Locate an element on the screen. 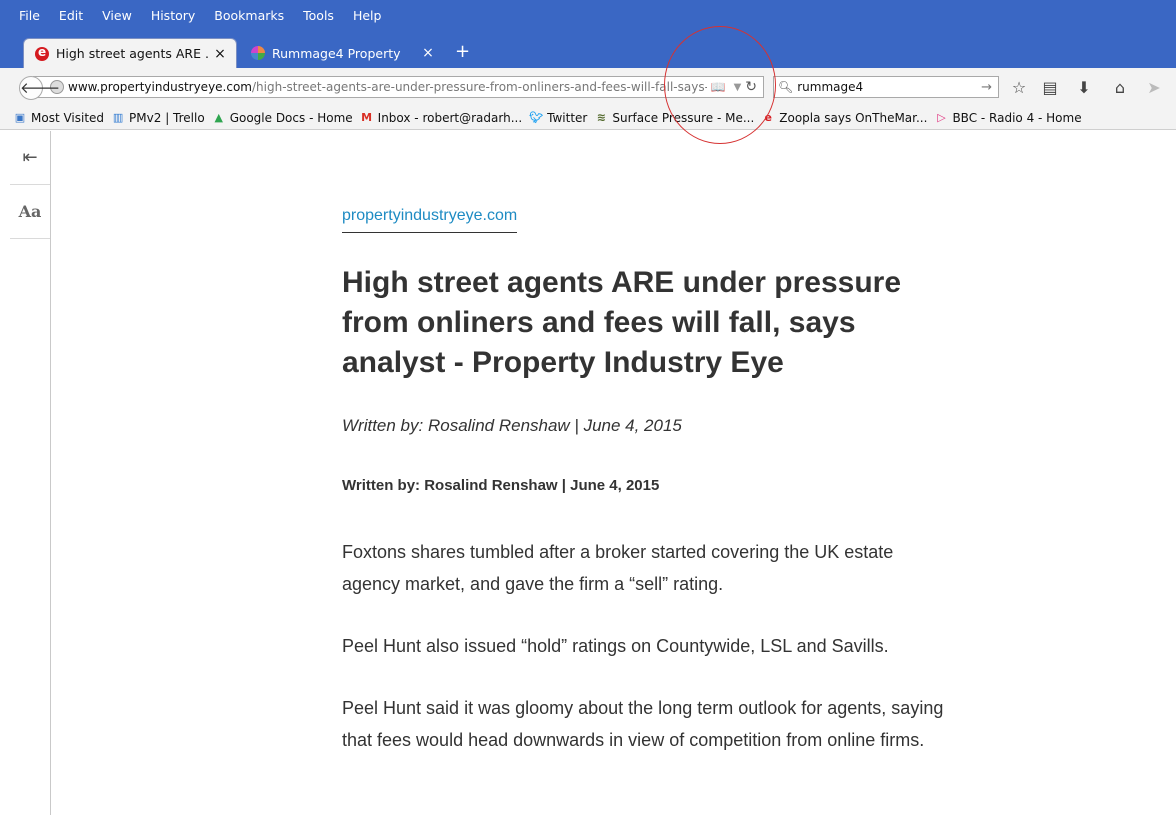 The width and height of the screenshot is (1176, 815). site-favicon-icon is located at coordinates (42, 53).